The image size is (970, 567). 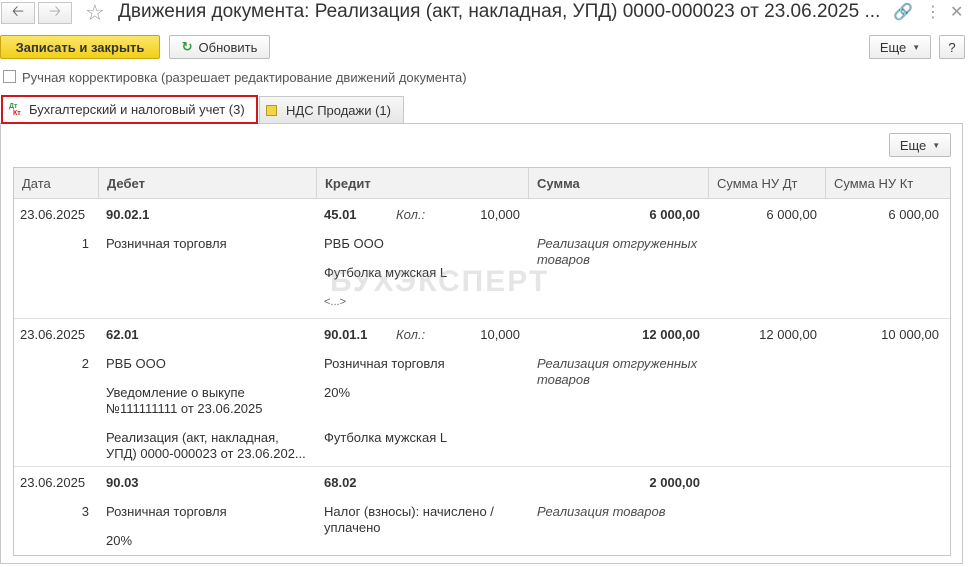 What do you see at coordinates (9, 76) in the screenshot?
I see `manual-edit-checkbox` at bounding box center [9, 76].